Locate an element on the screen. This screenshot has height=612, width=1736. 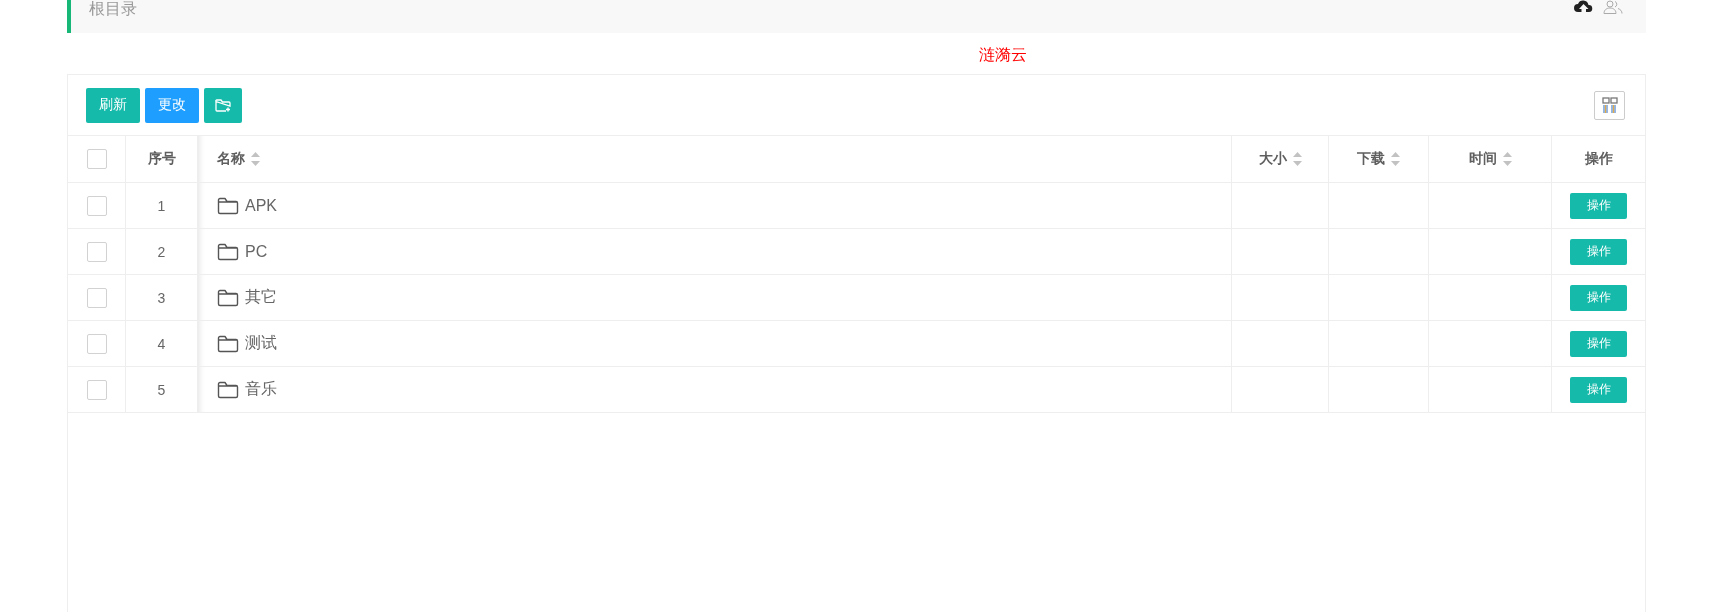
folder-plus-icon is located at coordinates (223, 105).